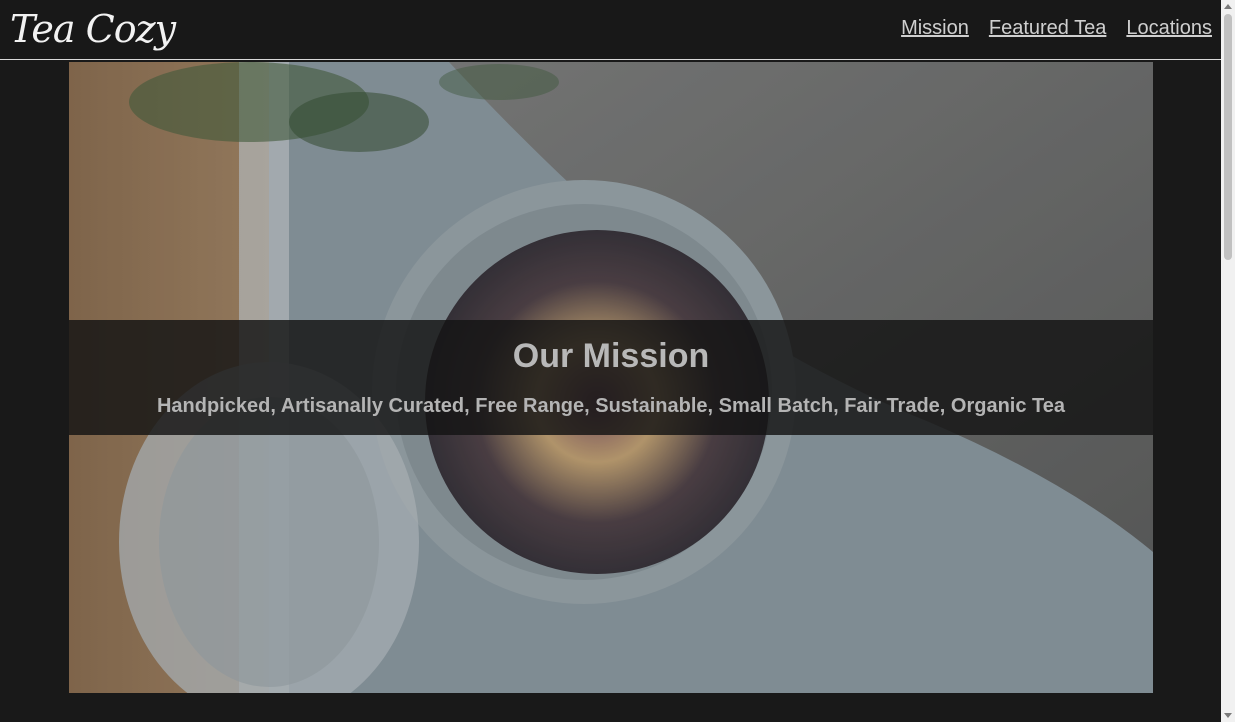  Describe the element at coordinates (611, 356) in the screenshot. I see `mission-title: Our Mission` at that location.